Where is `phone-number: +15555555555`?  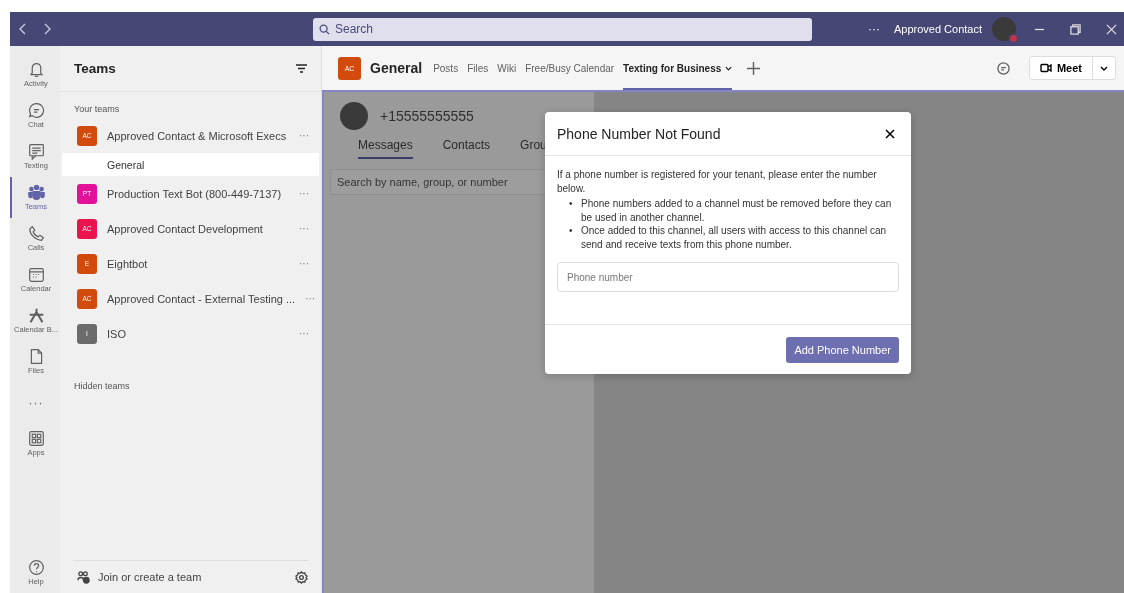 phone-number: +15555555555 is located at coordinates (427, 116).